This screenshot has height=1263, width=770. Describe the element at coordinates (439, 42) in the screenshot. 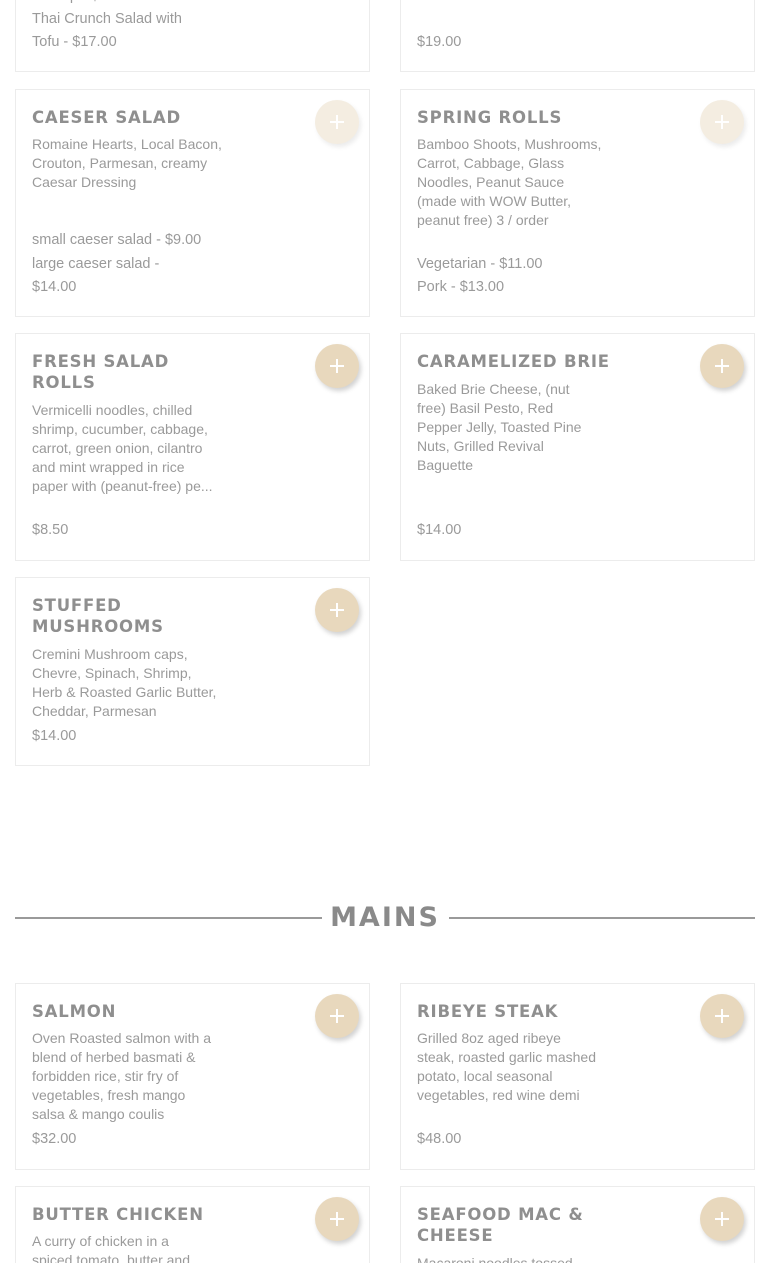

I see `item-price: $19.00` at that location.